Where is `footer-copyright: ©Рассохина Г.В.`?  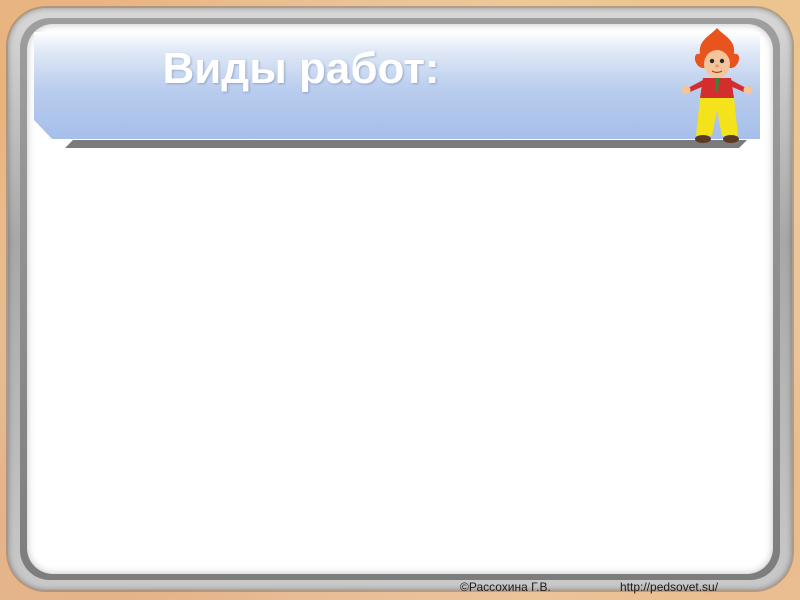 footer-copyright: ©Рассохина Г.В. is located at coordinates (505, 587).